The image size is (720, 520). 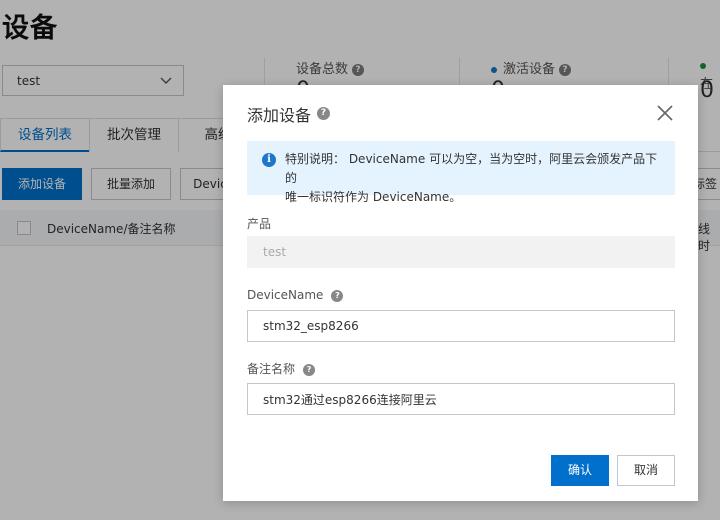 I want to click on devicename-label-text: DeviceName, so click(x=285, y=295).